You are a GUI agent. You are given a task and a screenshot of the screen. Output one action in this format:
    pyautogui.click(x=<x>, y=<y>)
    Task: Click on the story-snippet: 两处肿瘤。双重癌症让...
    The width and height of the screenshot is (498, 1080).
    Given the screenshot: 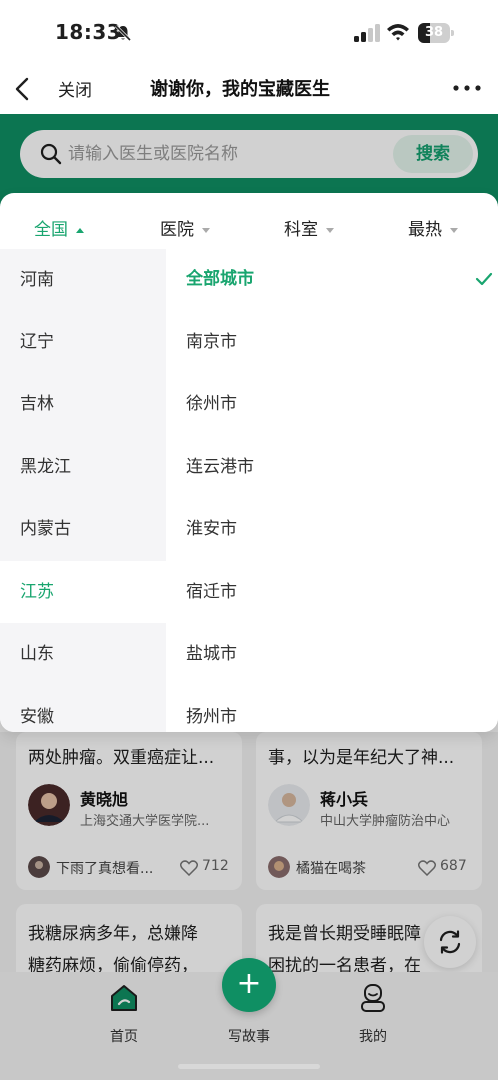 What is the action you would take?
    pyautogui.click(x=121, y=758)
    